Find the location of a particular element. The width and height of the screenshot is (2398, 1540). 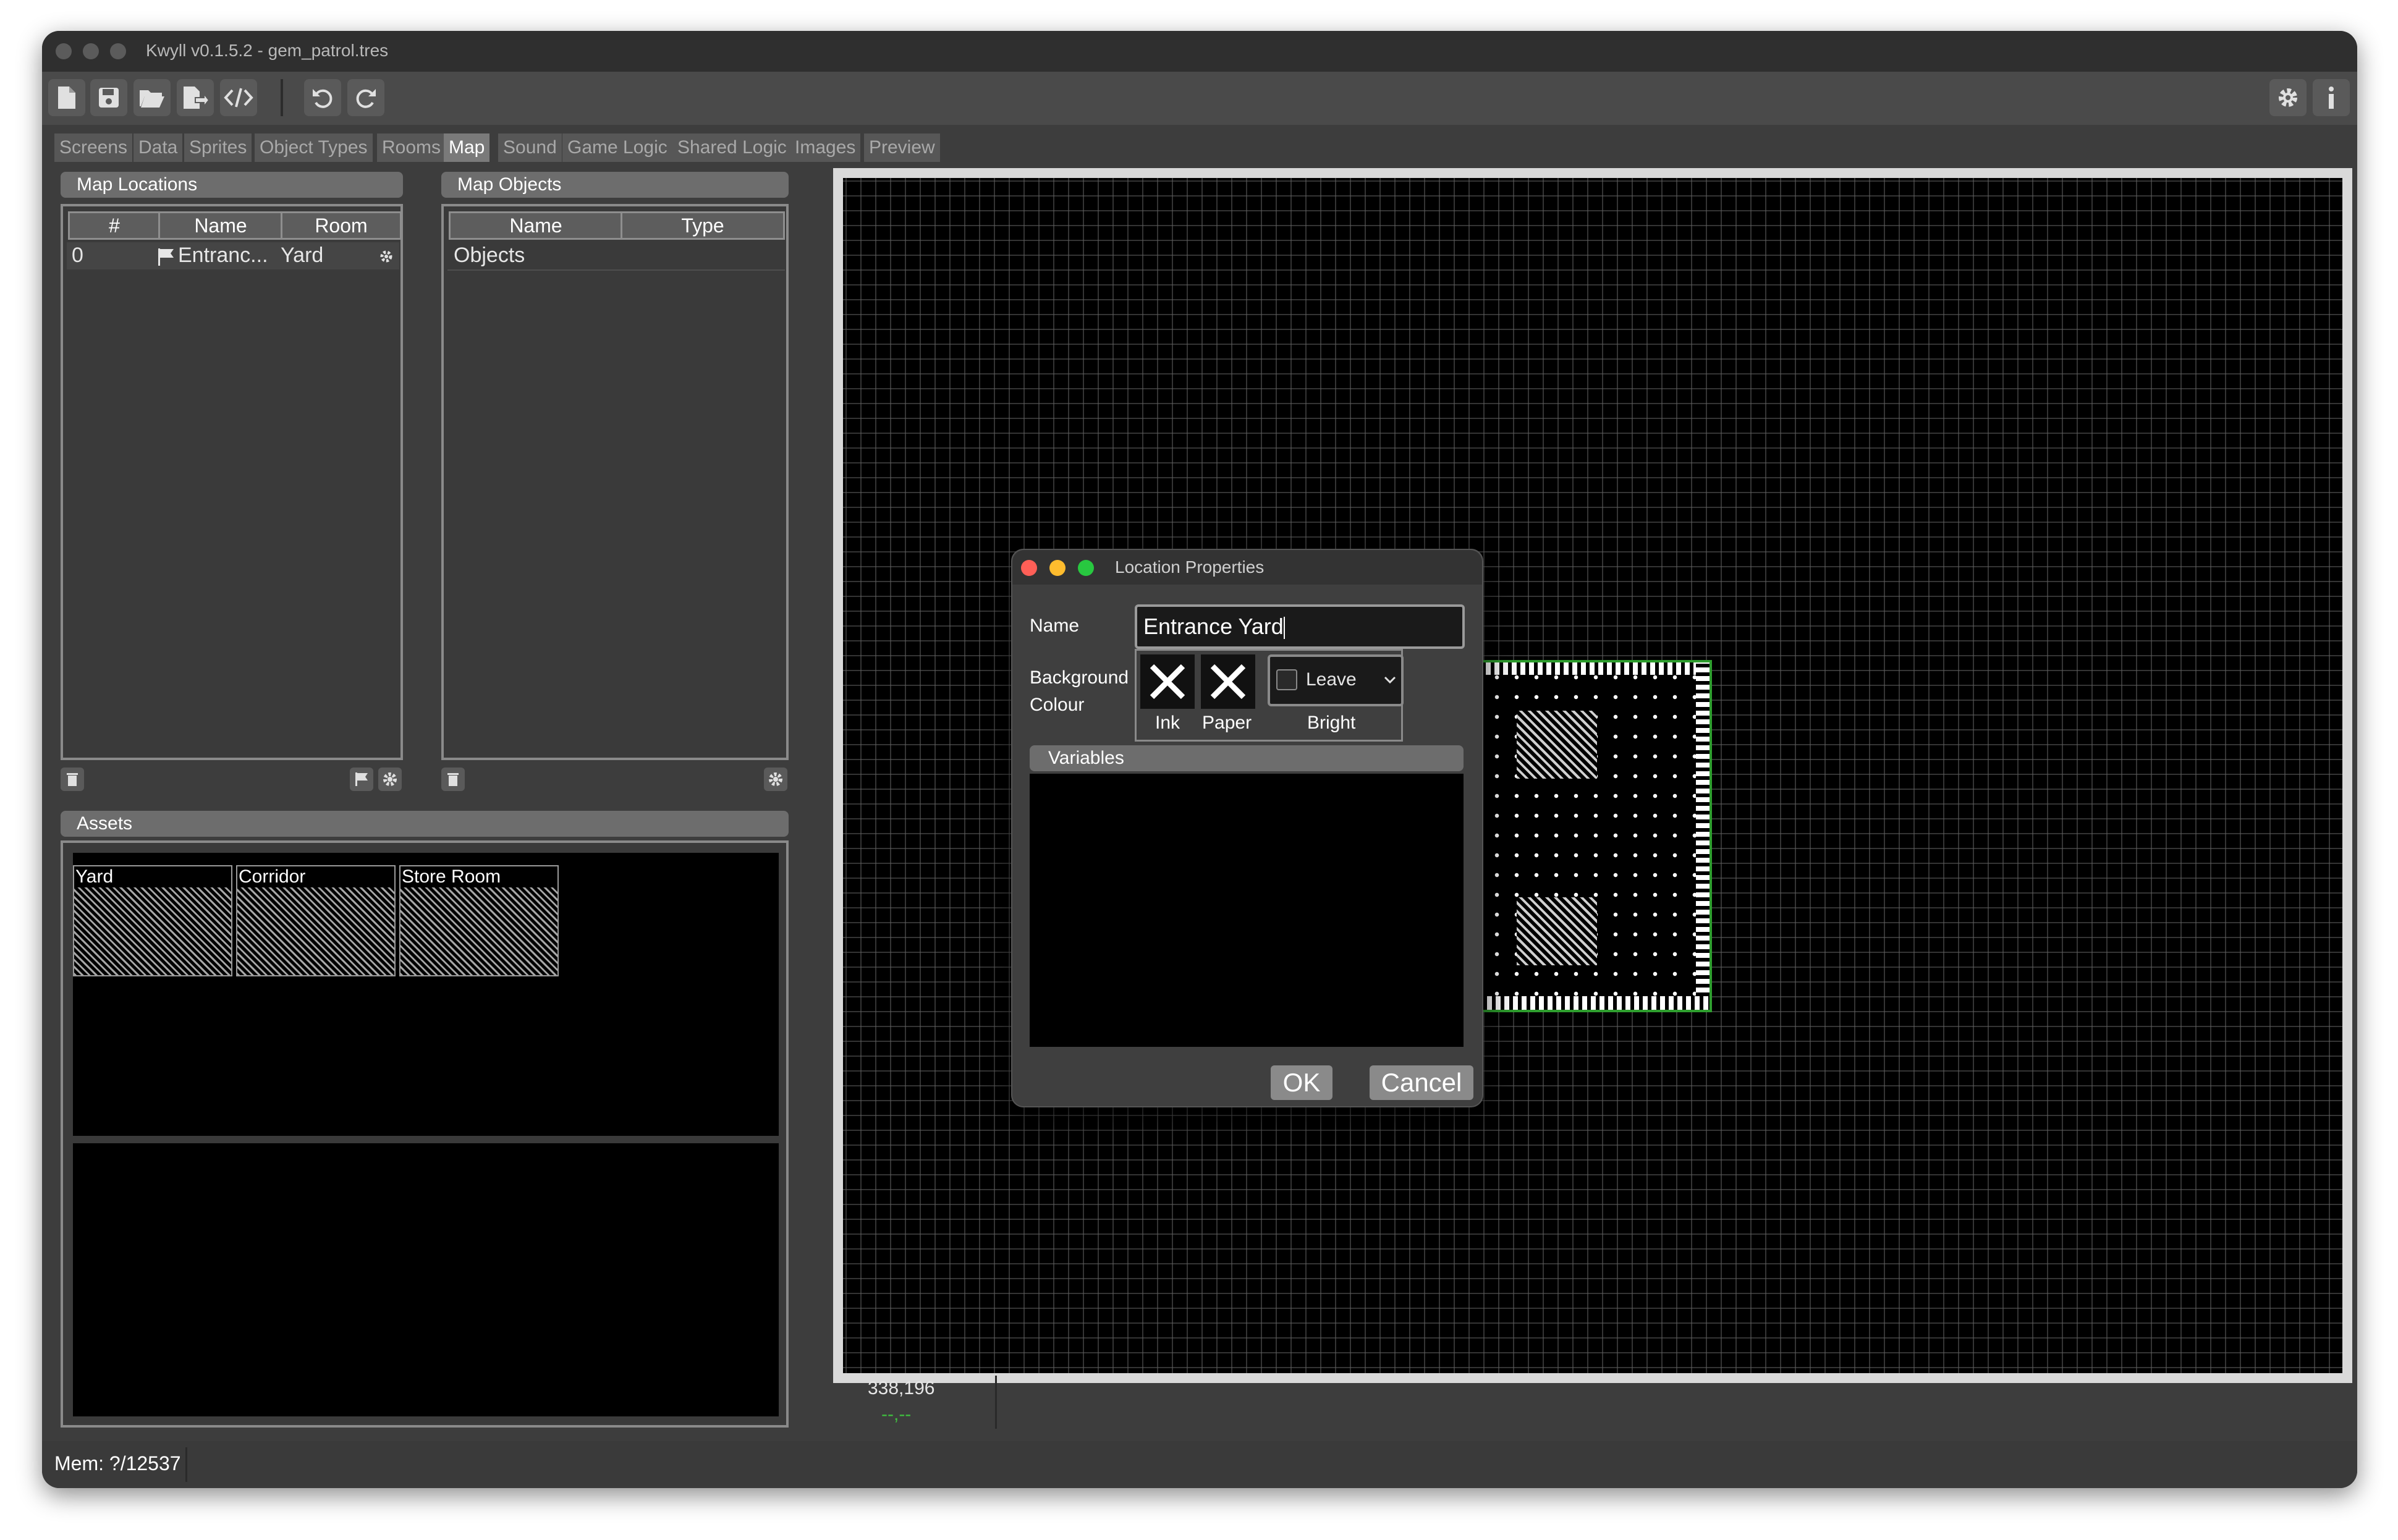

new-file-icon is located at coordinates (66, 98).